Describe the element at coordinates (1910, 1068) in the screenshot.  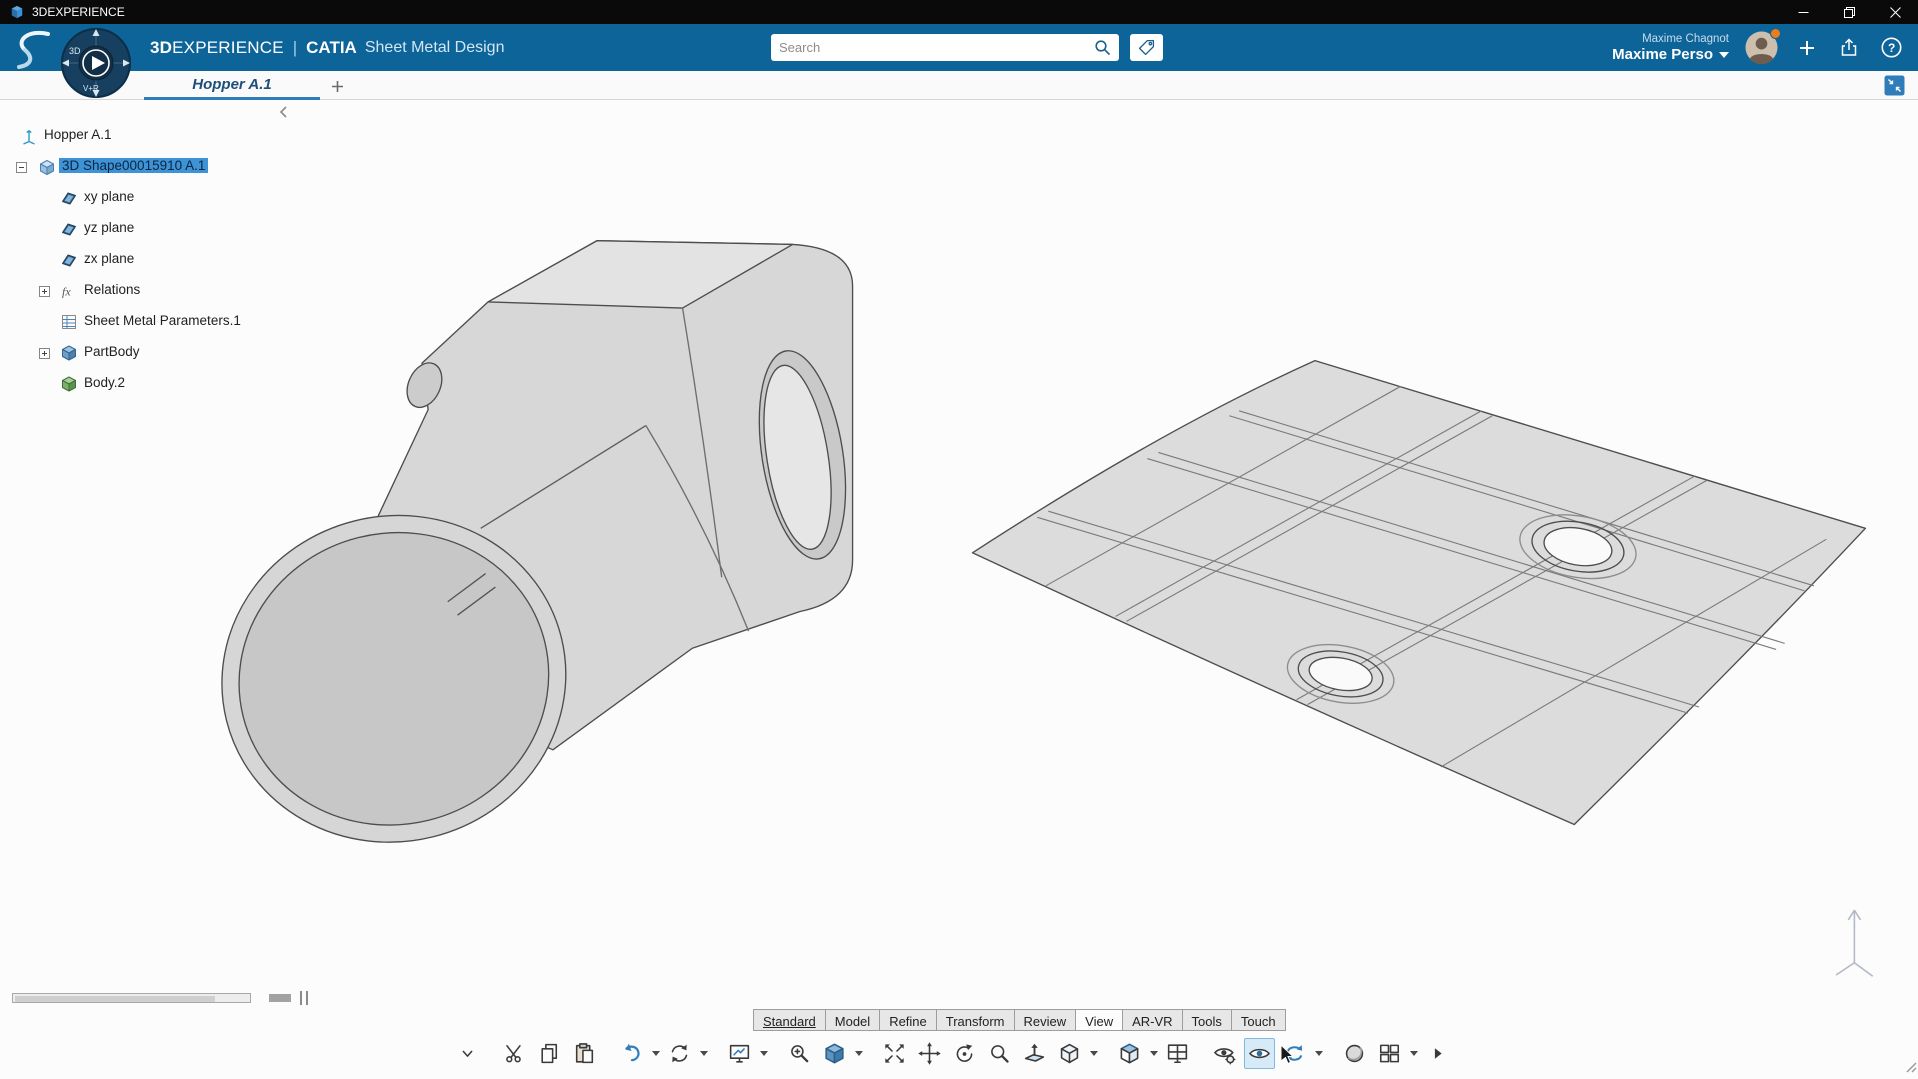
I see `resize-grip` at that location.